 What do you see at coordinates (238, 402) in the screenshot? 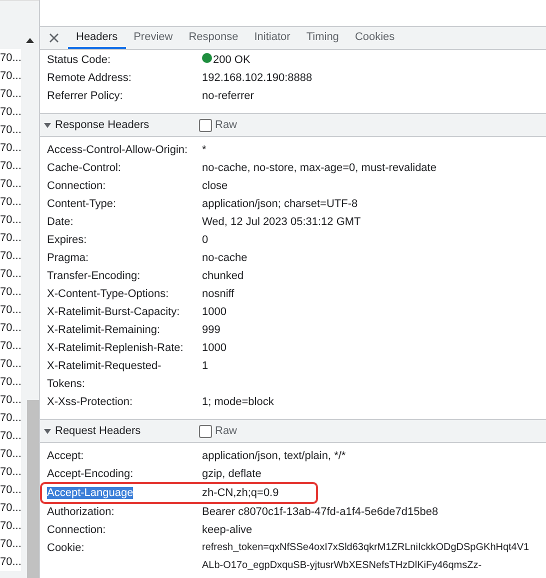
I see `header-value: 1; mode=block` at bounding box center [238, 402].